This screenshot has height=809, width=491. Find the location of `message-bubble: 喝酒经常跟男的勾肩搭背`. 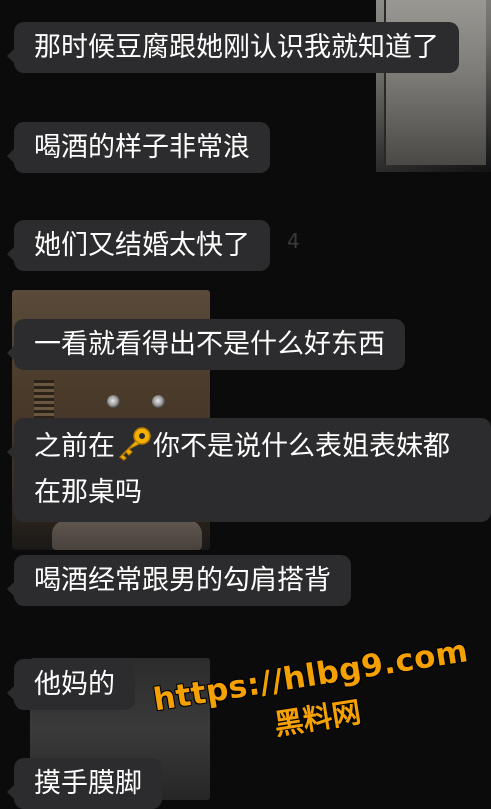

message-bubble: 喝酒经常跟男的勾肩搭背 is located at coordinates (179, 580).